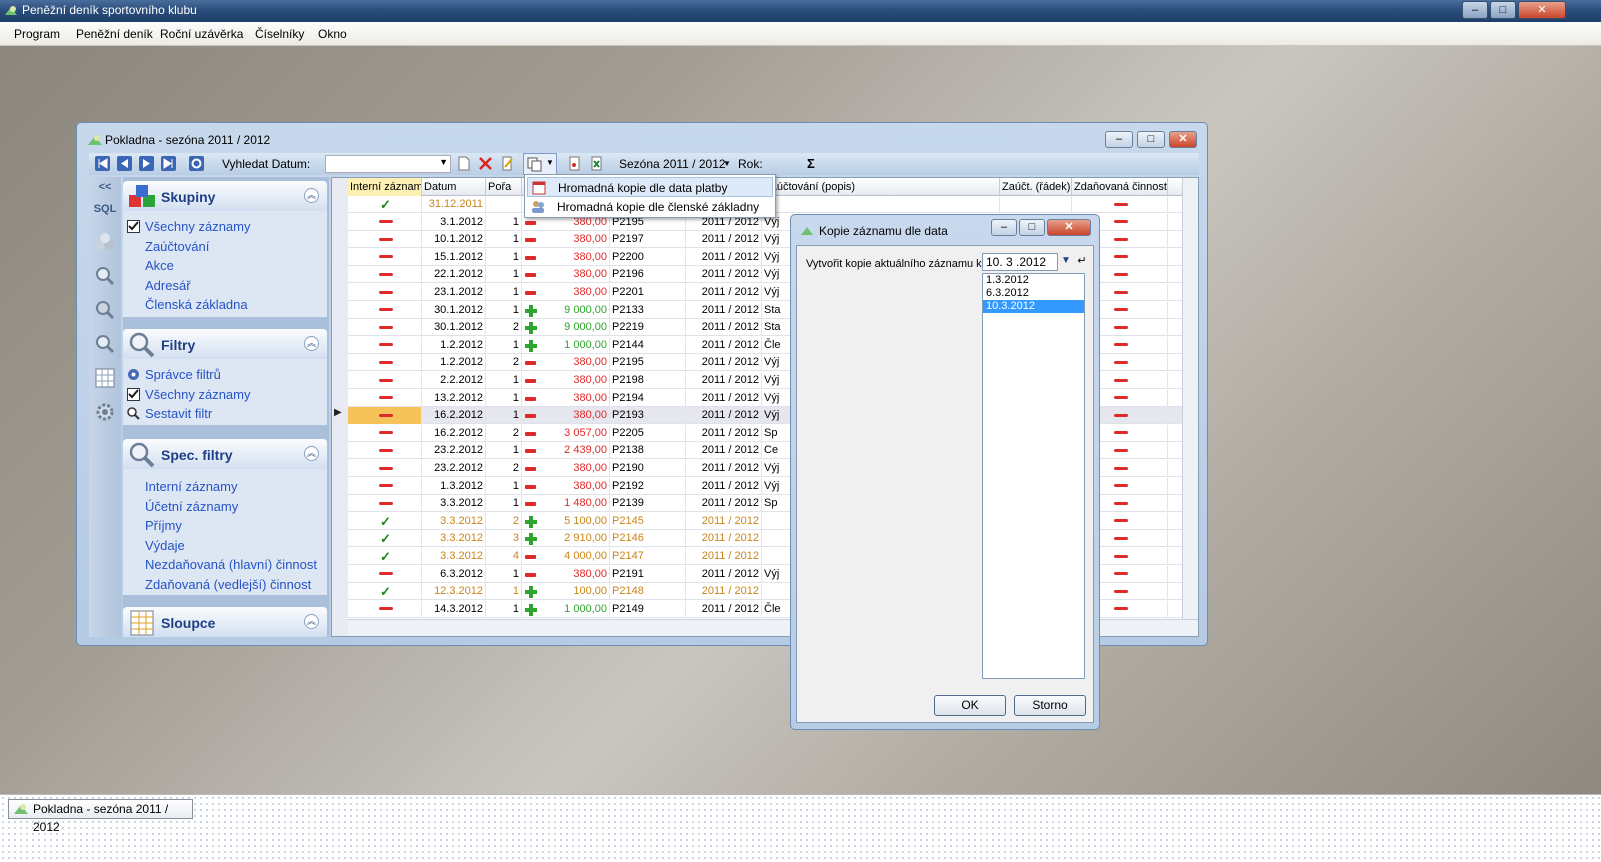 This screenshot has width=1601, height=862. I want to click on export-icon, so click(574, 163).